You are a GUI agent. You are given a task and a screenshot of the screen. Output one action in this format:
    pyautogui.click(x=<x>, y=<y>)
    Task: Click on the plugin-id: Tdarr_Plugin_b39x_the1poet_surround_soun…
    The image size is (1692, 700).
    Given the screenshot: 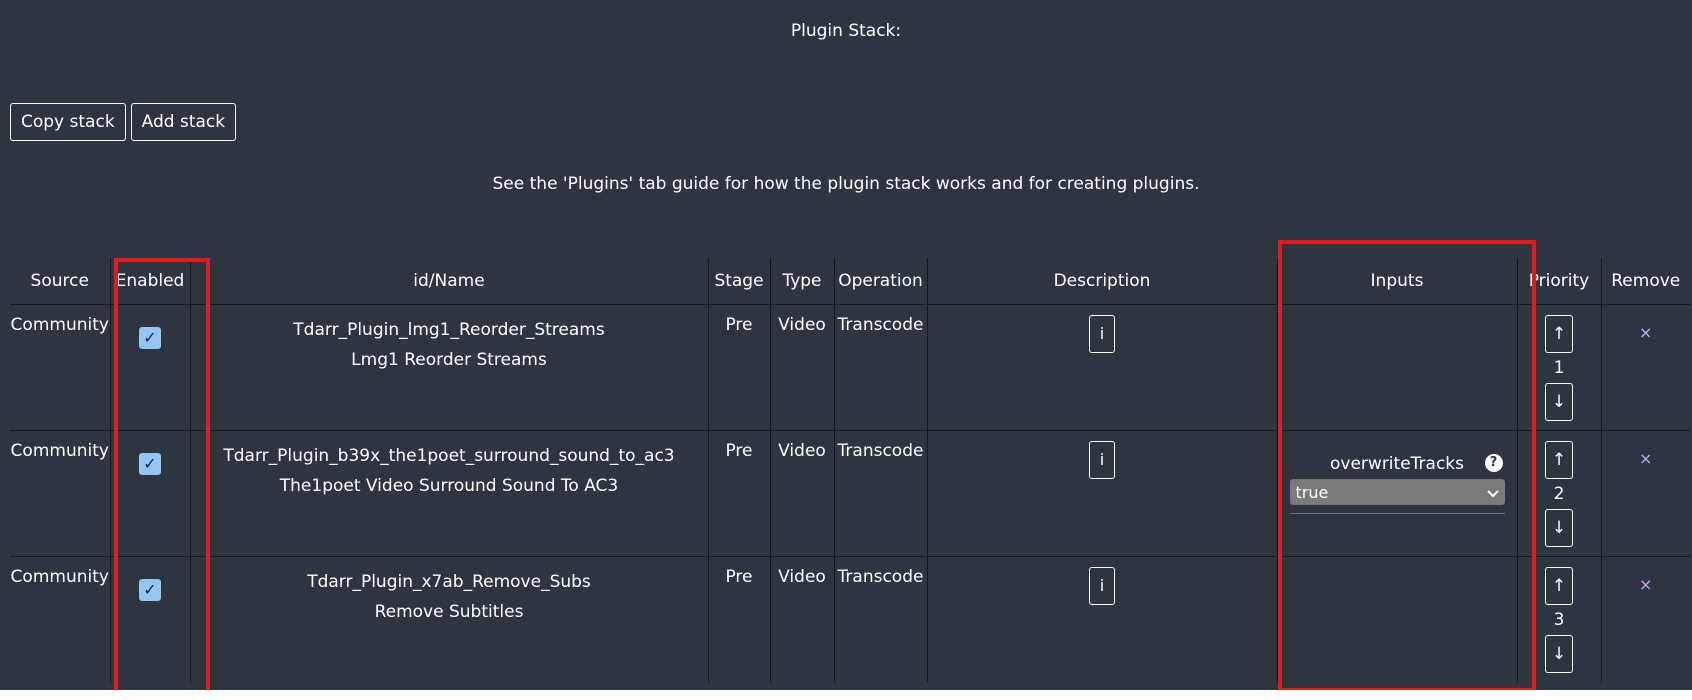 What is the action you would take?
    pyautogui.click(x=449, y=456)
    